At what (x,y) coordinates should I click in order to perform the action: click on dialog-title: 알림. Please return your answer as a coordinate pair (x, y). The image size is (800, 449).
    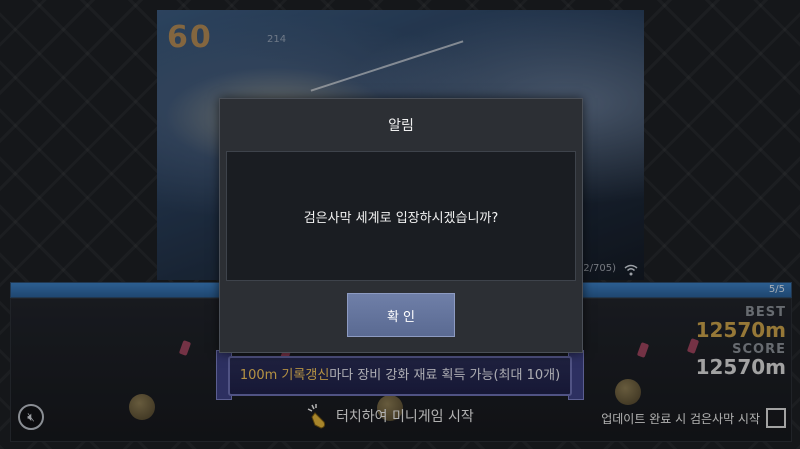
    Looking at the image, I should click on (401, 126).